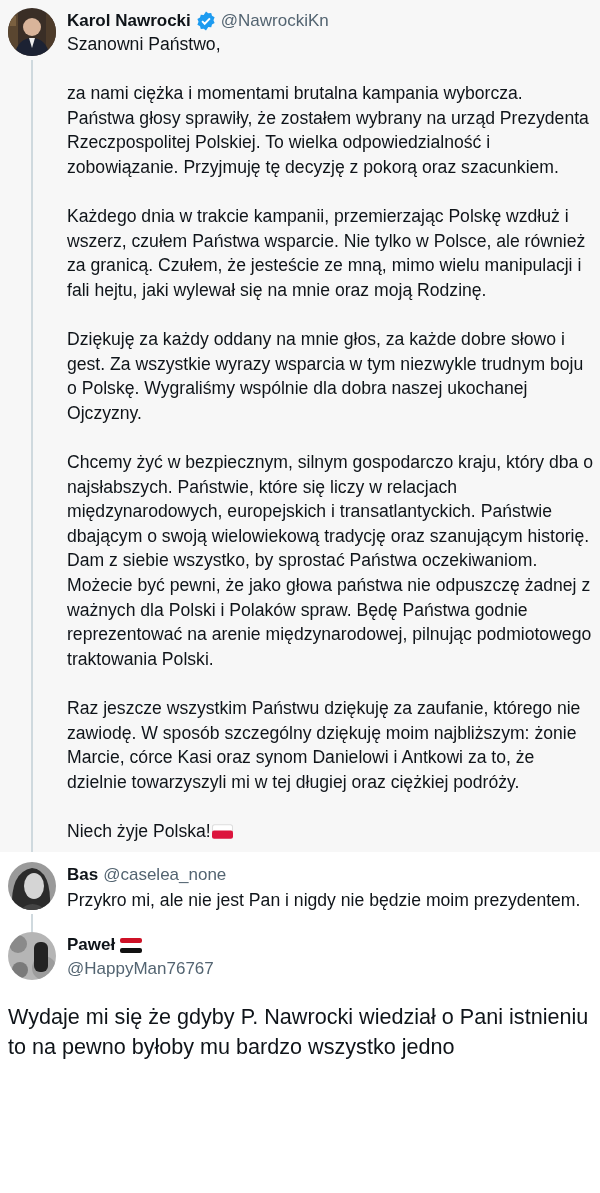  Describe the element at coordinates (165, 874) in the screenshot. I see `author-handle: @caselea_none` at that location.